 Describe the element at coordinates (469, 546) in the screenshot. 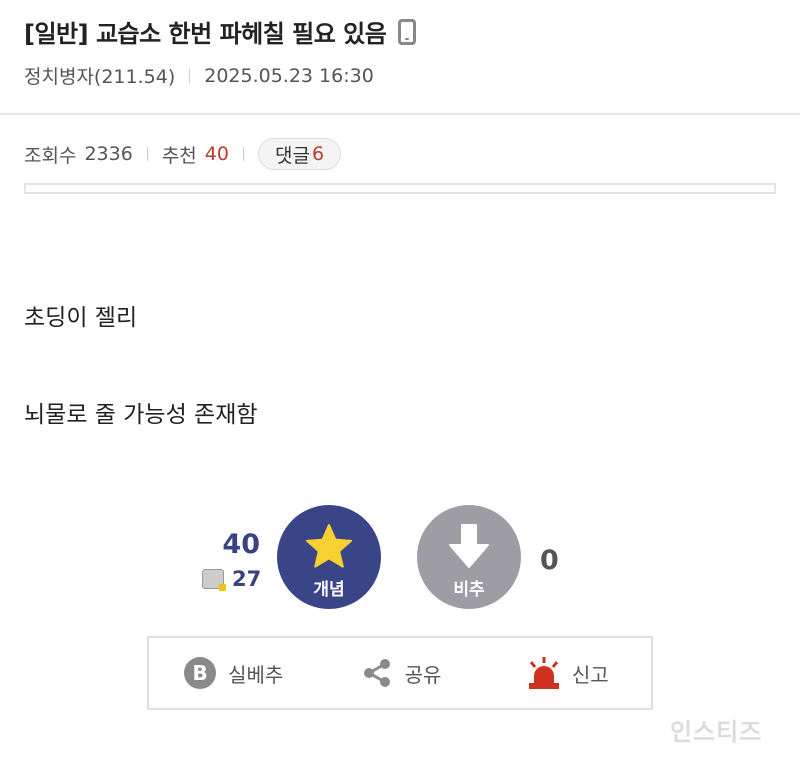

I see `arrow-down-icon` at that location.